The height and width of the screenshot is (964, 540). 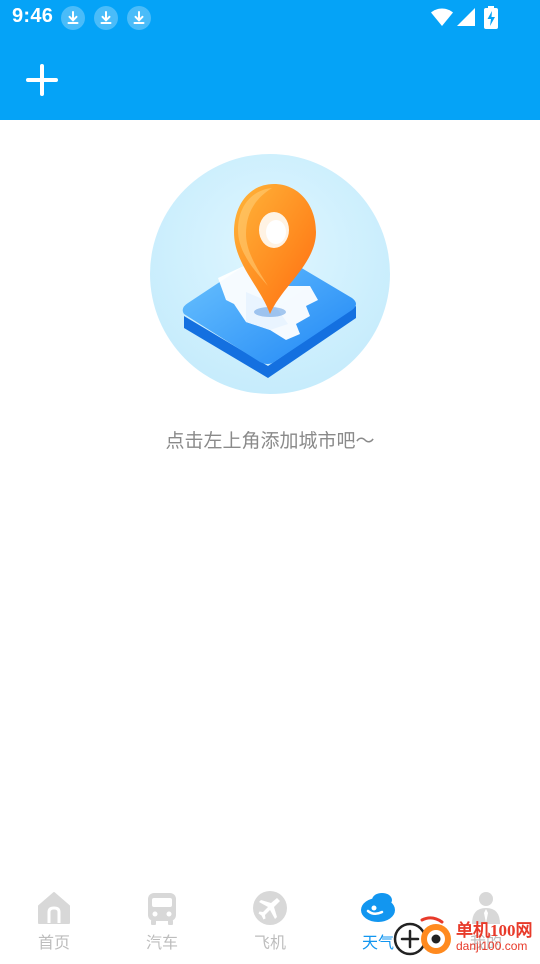 I want to click on tab-bus: 汽车, so click(x=162, y=920).